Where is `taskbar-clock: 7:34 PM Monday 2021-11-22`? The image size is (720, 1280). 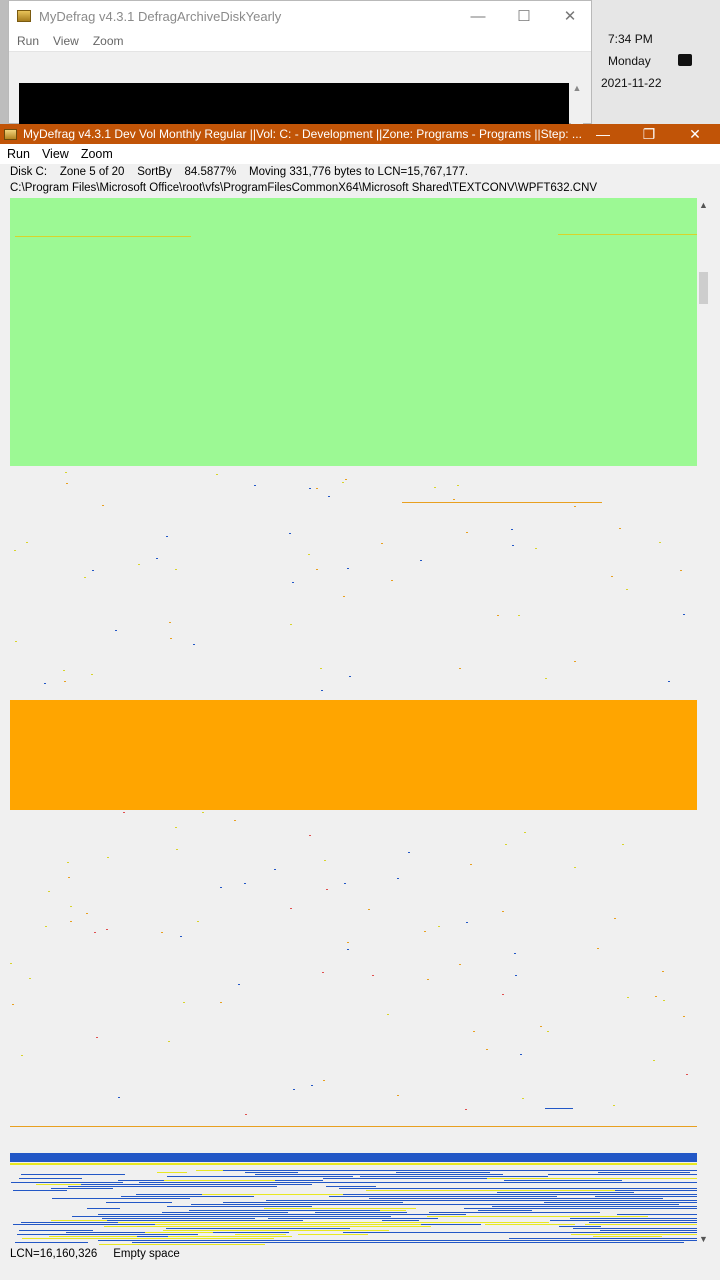
taskbar-clock: 7:34 PM Monday 2021-11-22 is located at coordinates (656, 62).